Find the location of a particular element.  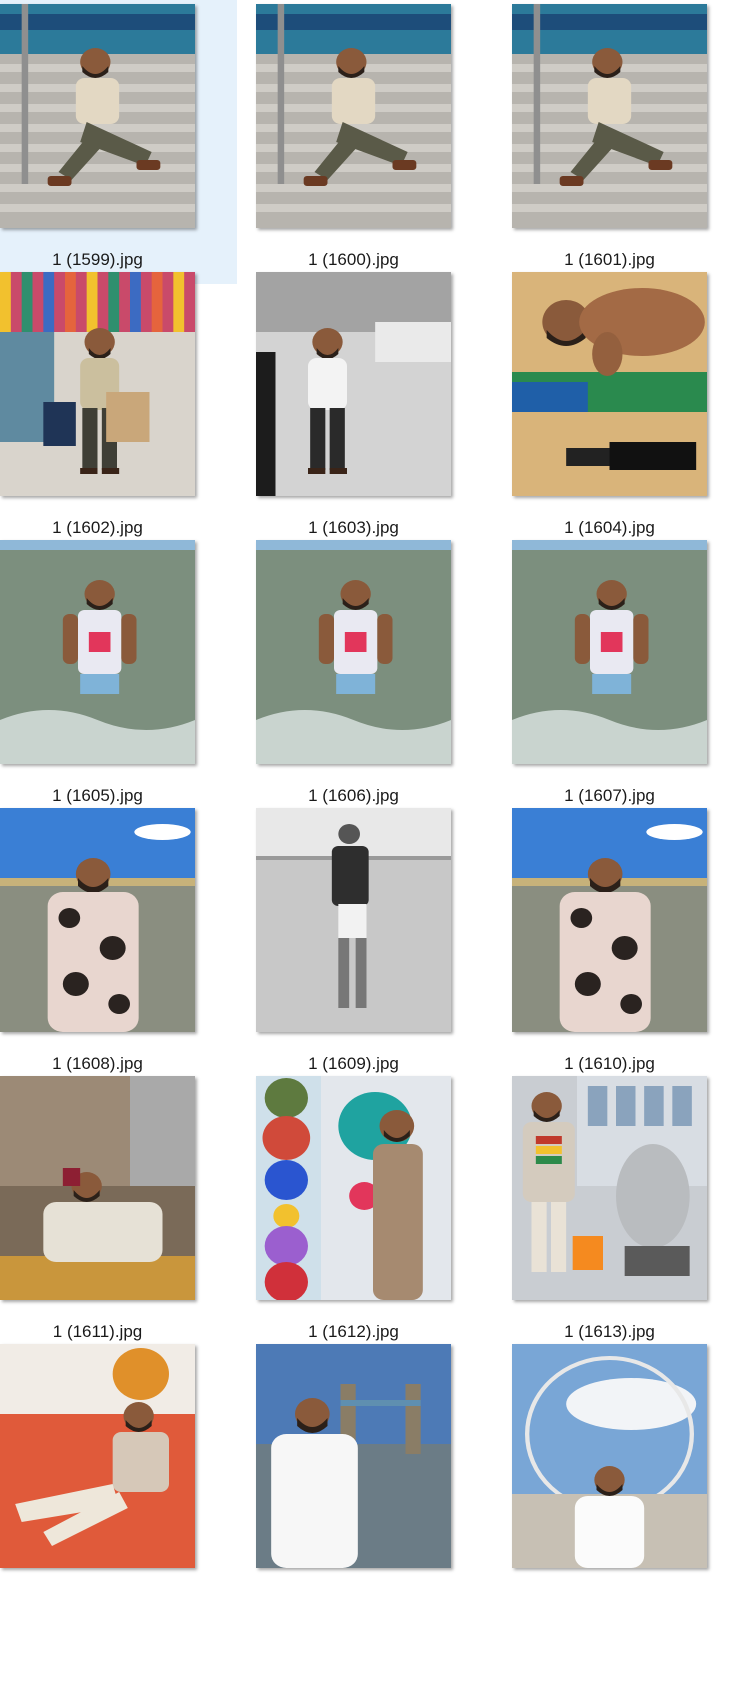

file-item: 1 (1607).jpg is located at coordinates (590, 670).